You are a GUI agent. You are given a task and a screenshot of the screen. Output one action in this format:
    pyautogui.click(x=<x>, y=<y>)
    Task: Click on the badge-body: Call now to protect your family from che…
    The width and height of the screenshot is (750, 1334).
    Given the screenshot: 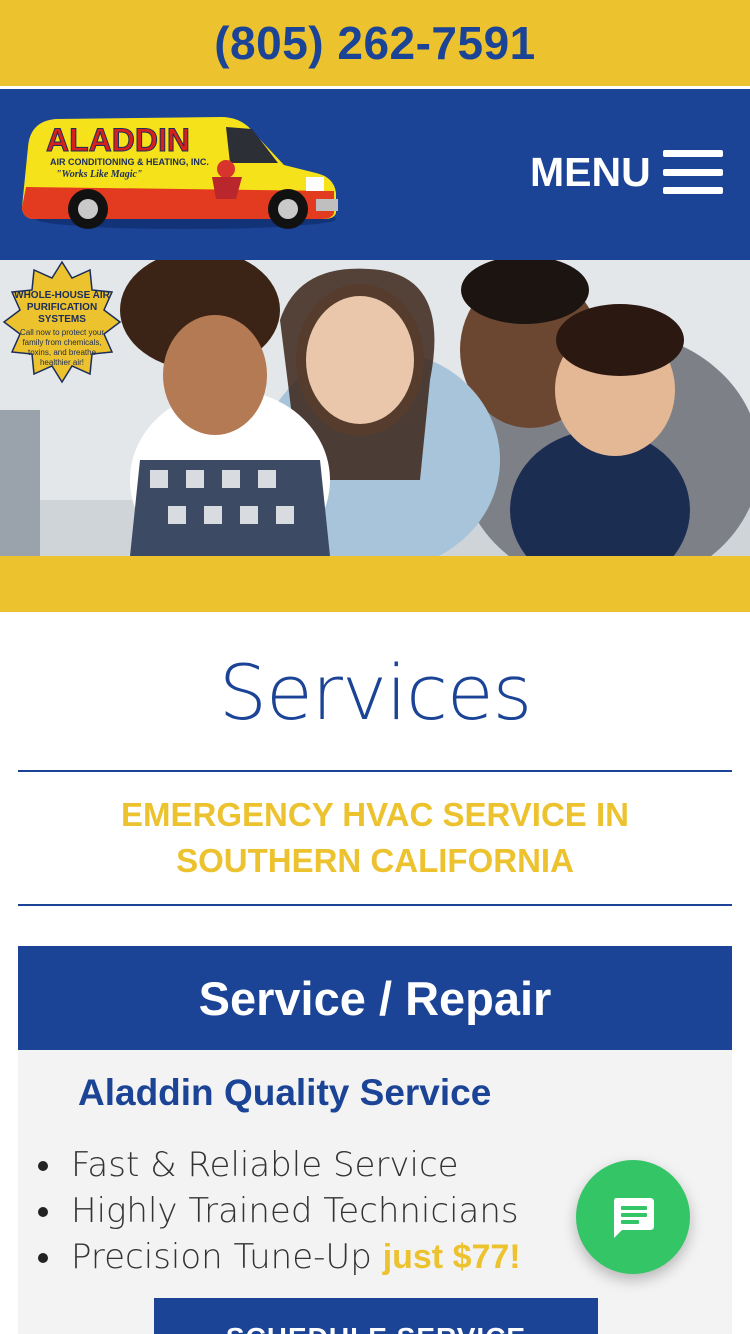 What is the action you would take?
    pyautogui.click(x=62, y=347)
    